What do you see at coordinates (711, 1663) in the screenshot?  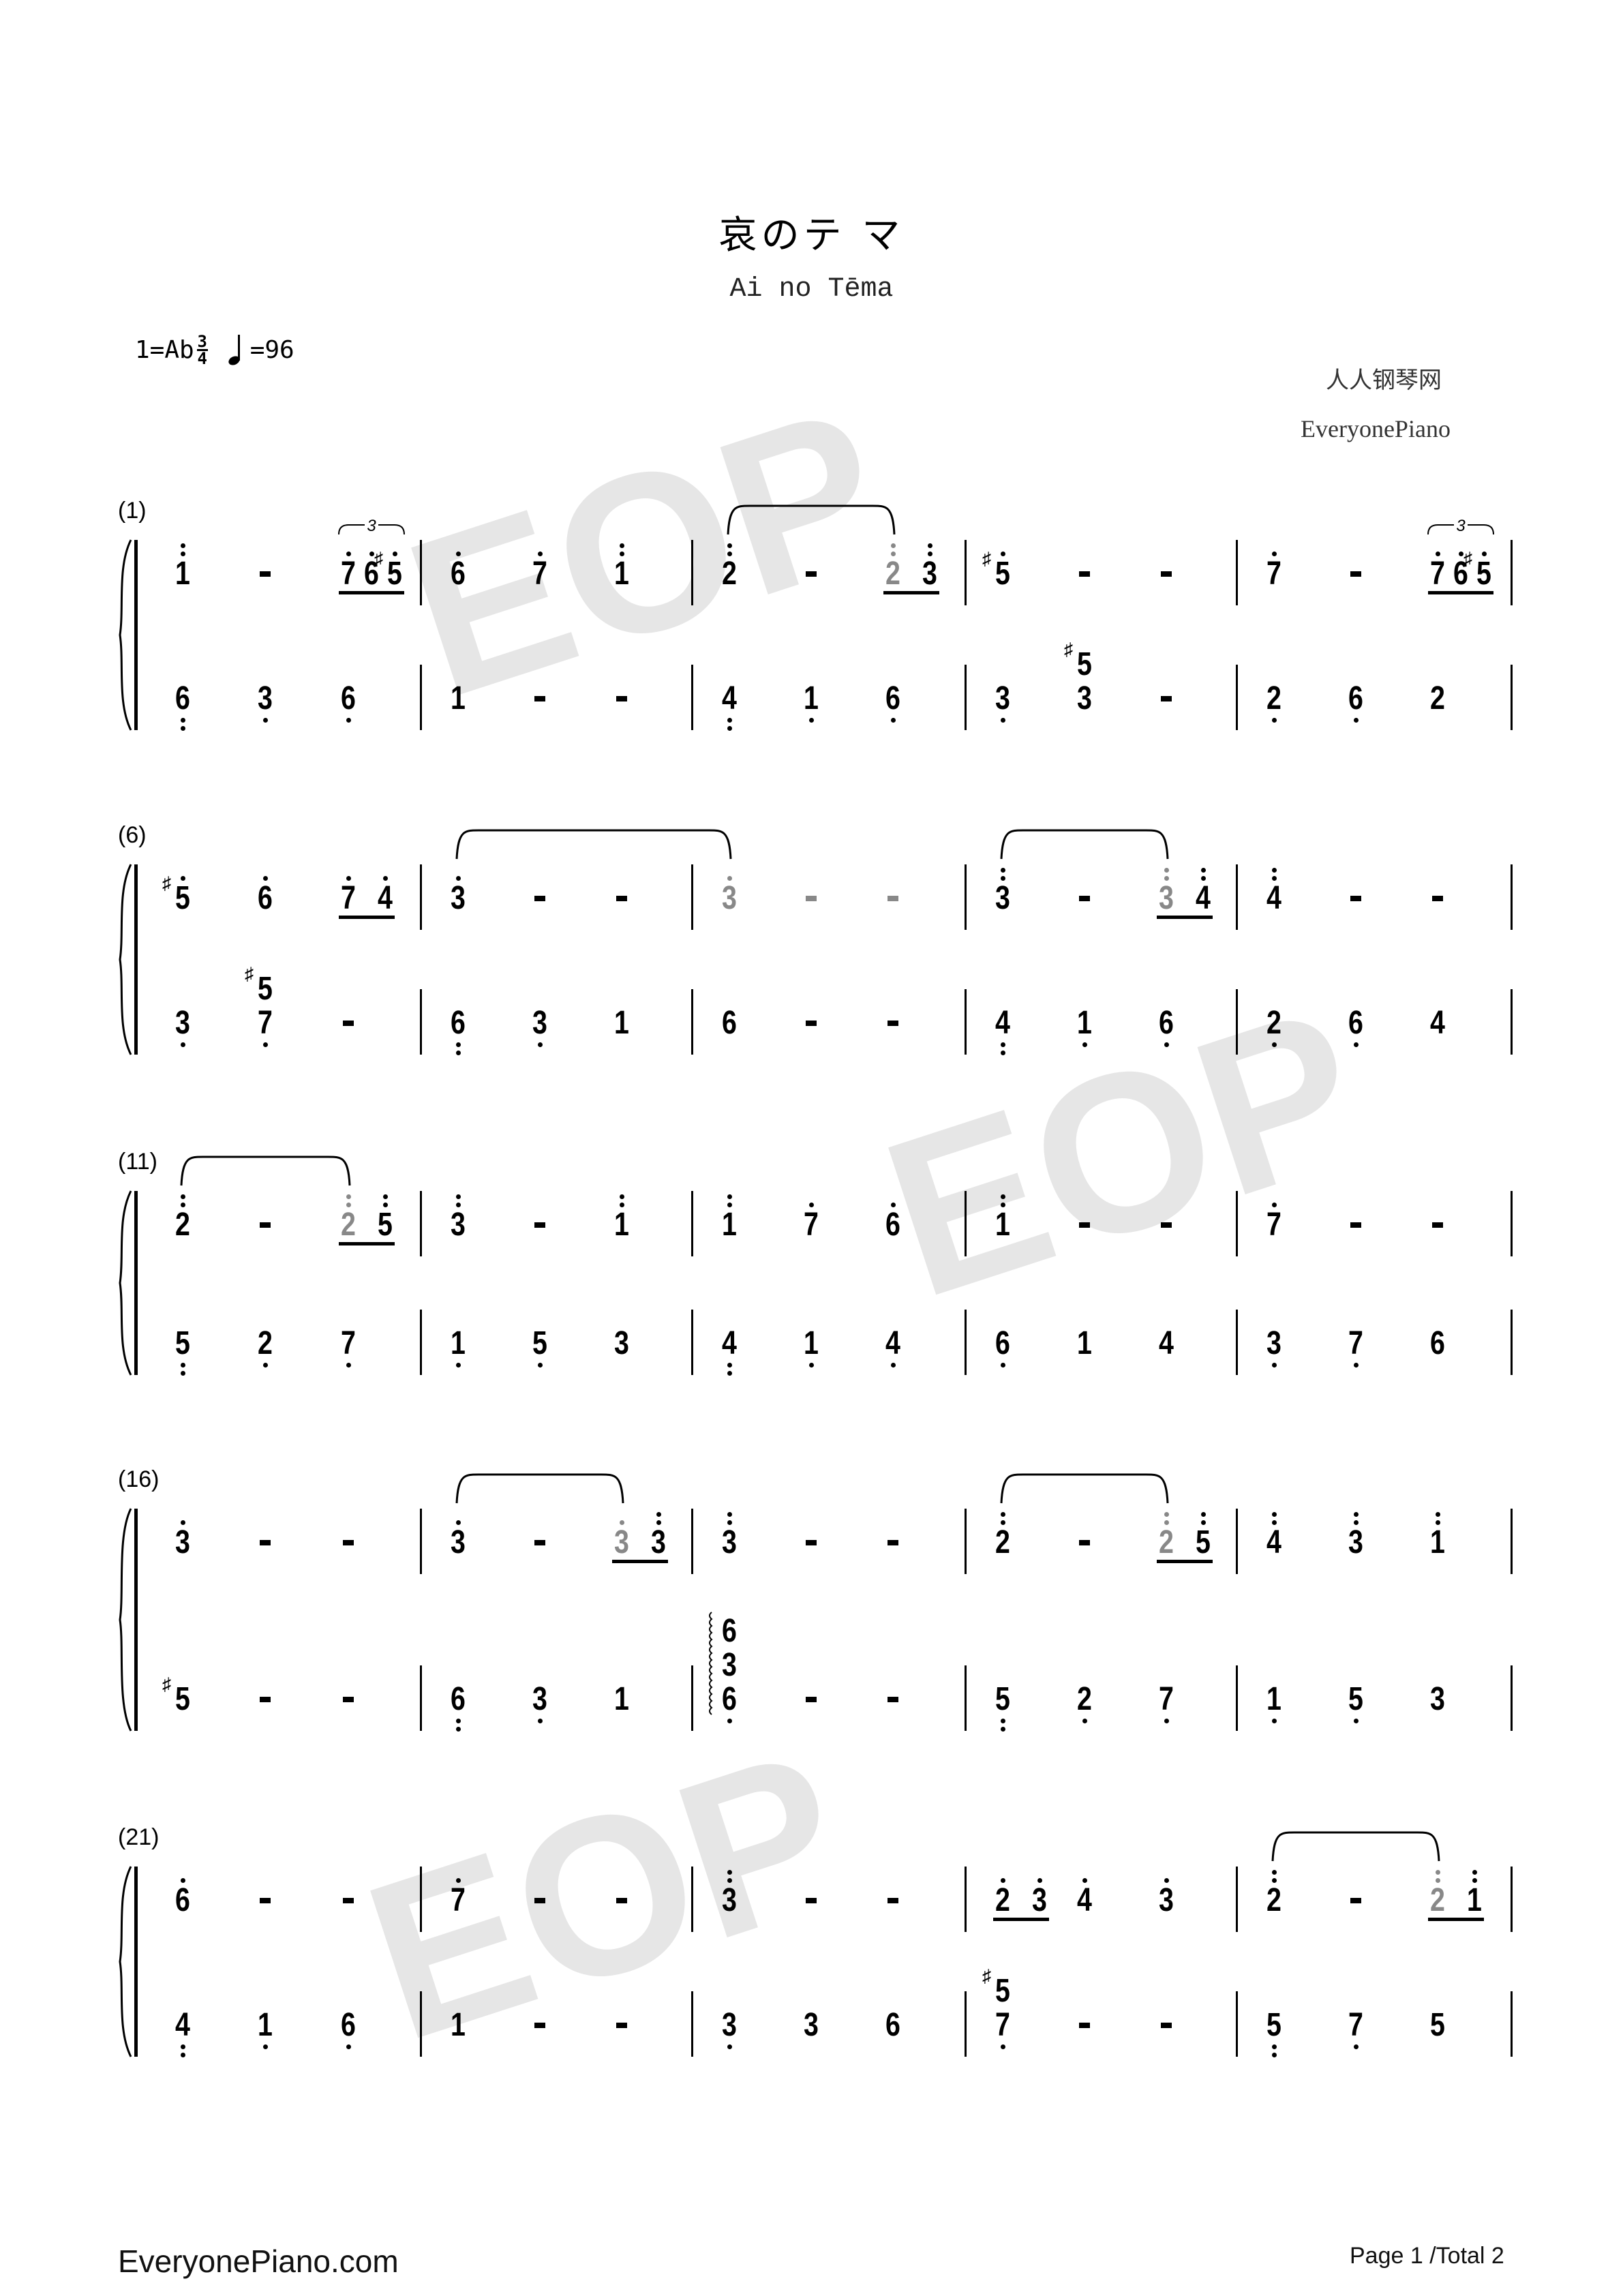 I see `arpeggio-icon` at bounding box center [711, 1663].